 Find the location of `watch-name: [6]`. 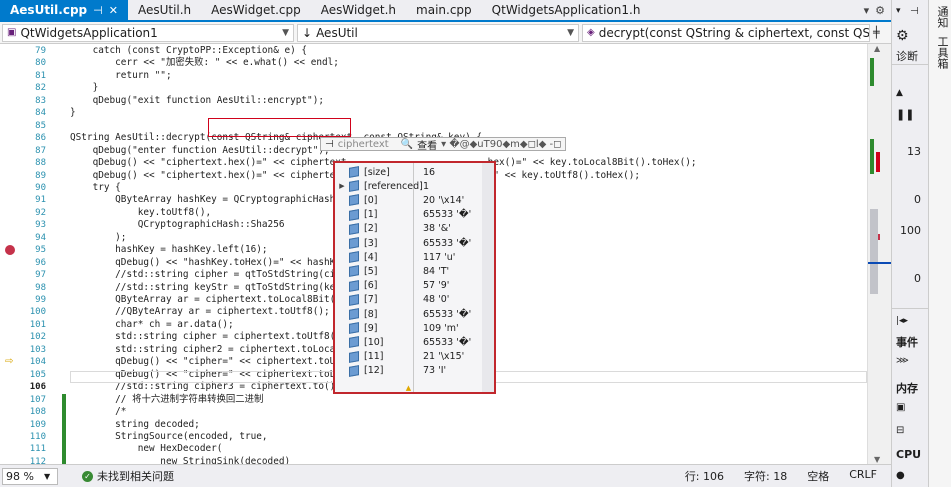

watch-name: [6] is located at coordinates (371, 286).